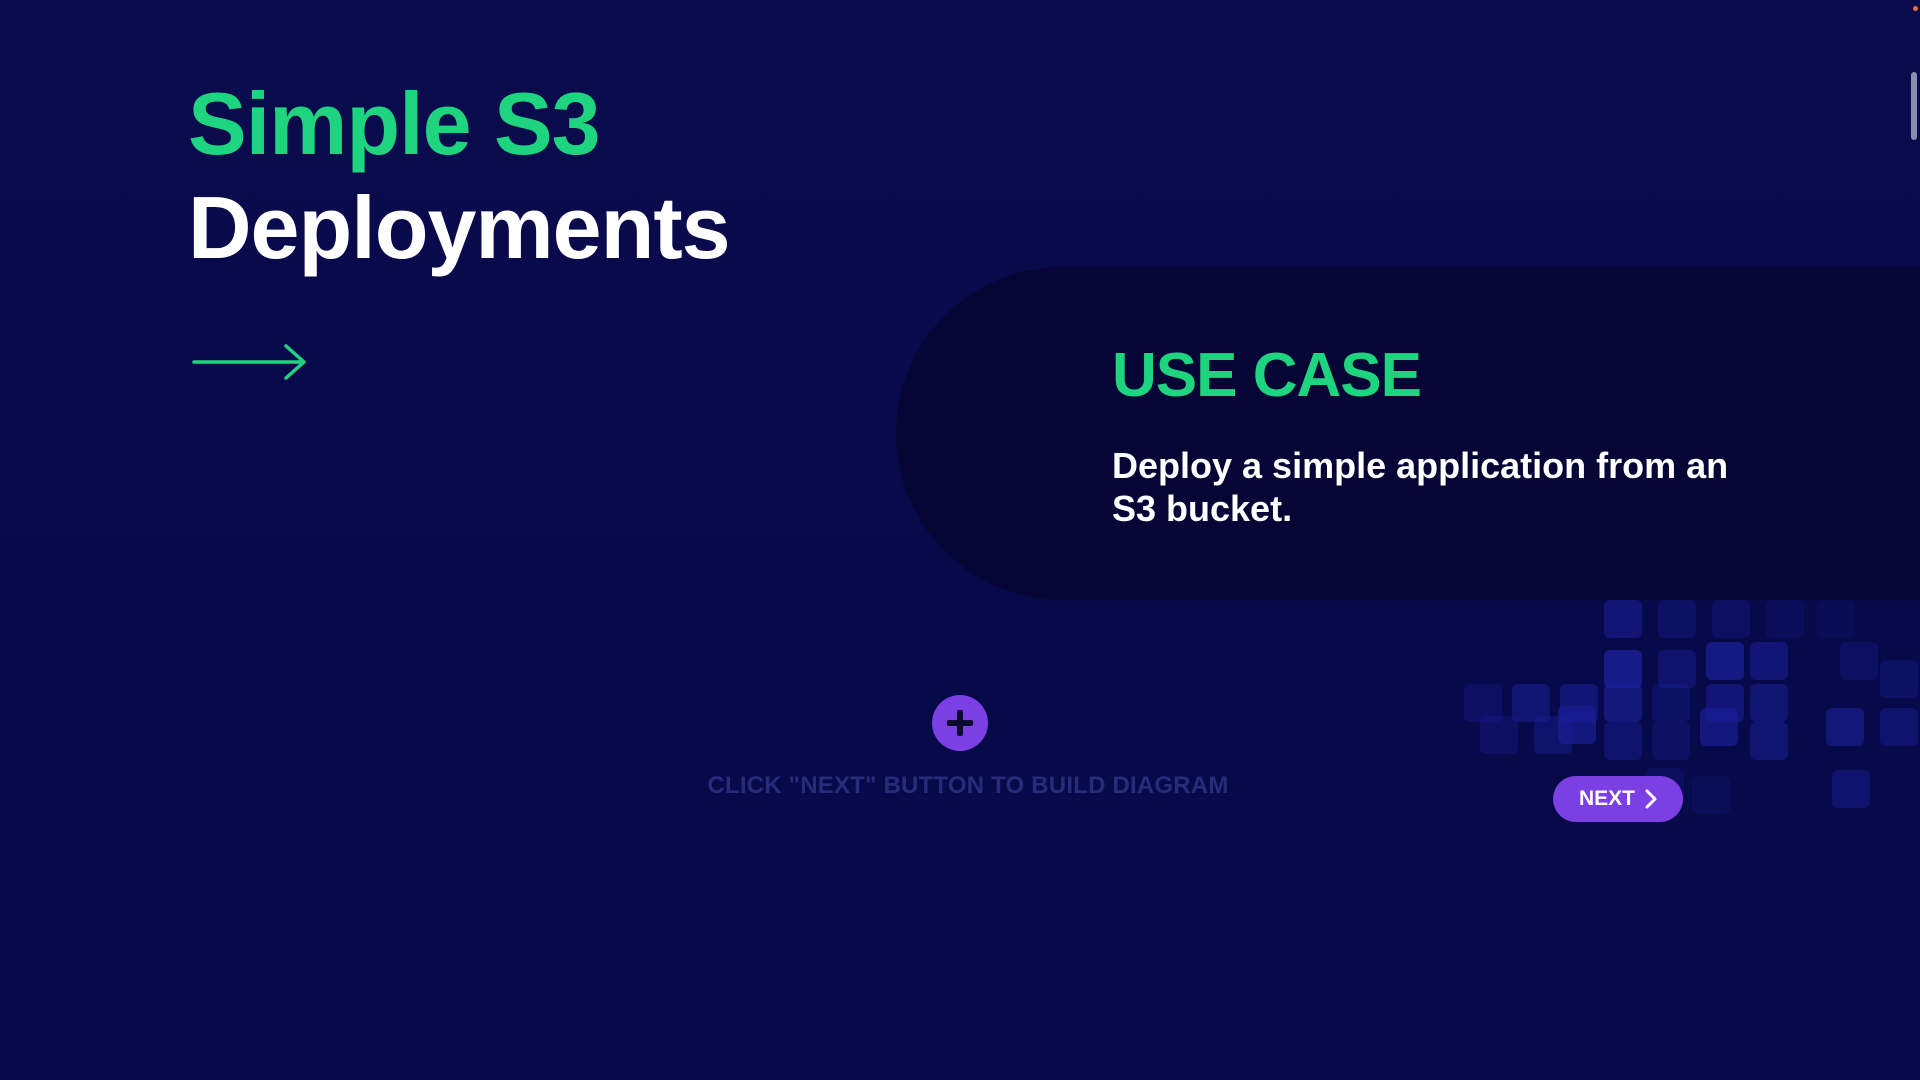 This screenshot has height=1080, width=1920. I want to click on next-button: NEXT, so click(1618, 799).